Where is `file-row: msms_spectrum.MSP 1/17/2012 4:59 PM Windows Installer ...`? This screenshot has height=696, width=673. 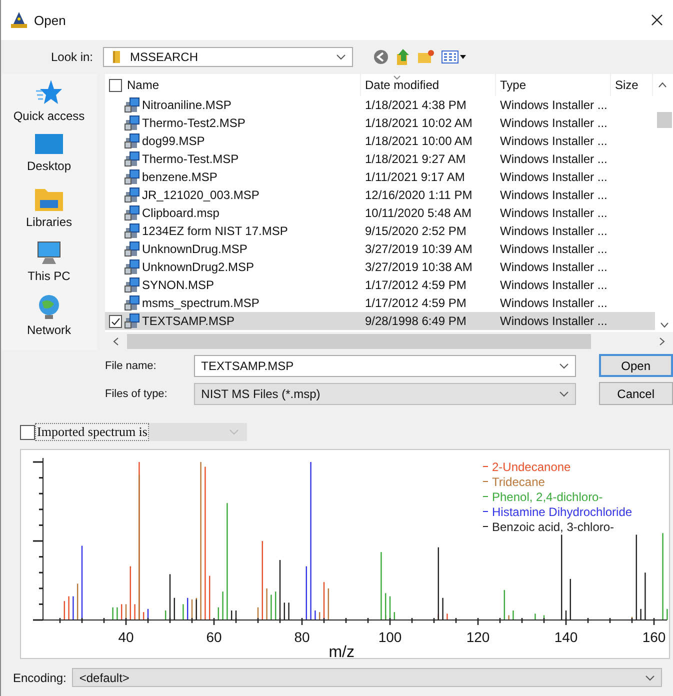 file-row: msms_spectrum.MSP 1/17/2012 4:59 PM Windows Installer ... is located at coordinates (380, 303).